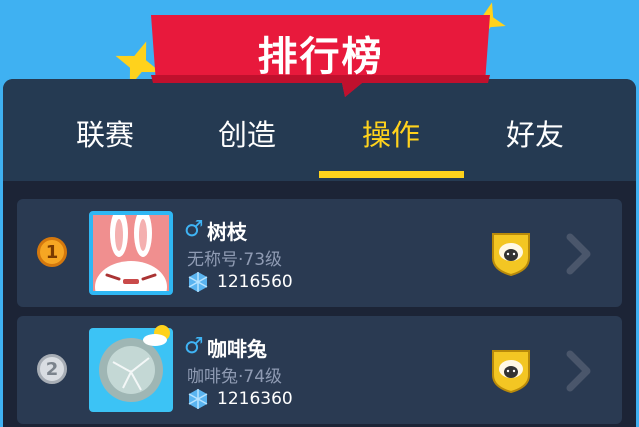 The width and height of the screenshot is (639, 427). What do you see at coordinates (105, 133) in the screenshot?
I see `tab-league: 联赛` at bounding box center [105, 133].